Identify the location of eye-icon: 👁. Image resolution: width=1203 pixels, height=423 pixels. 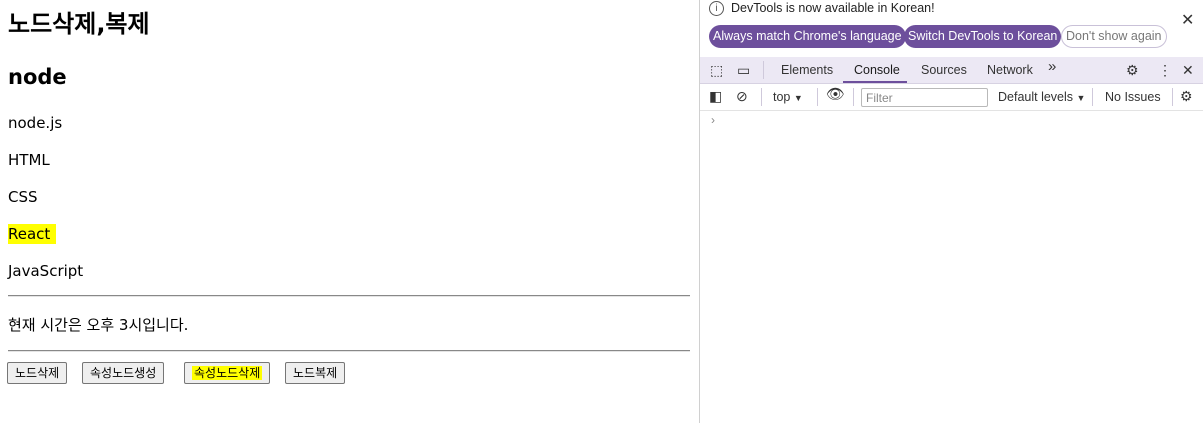
(835, 95).